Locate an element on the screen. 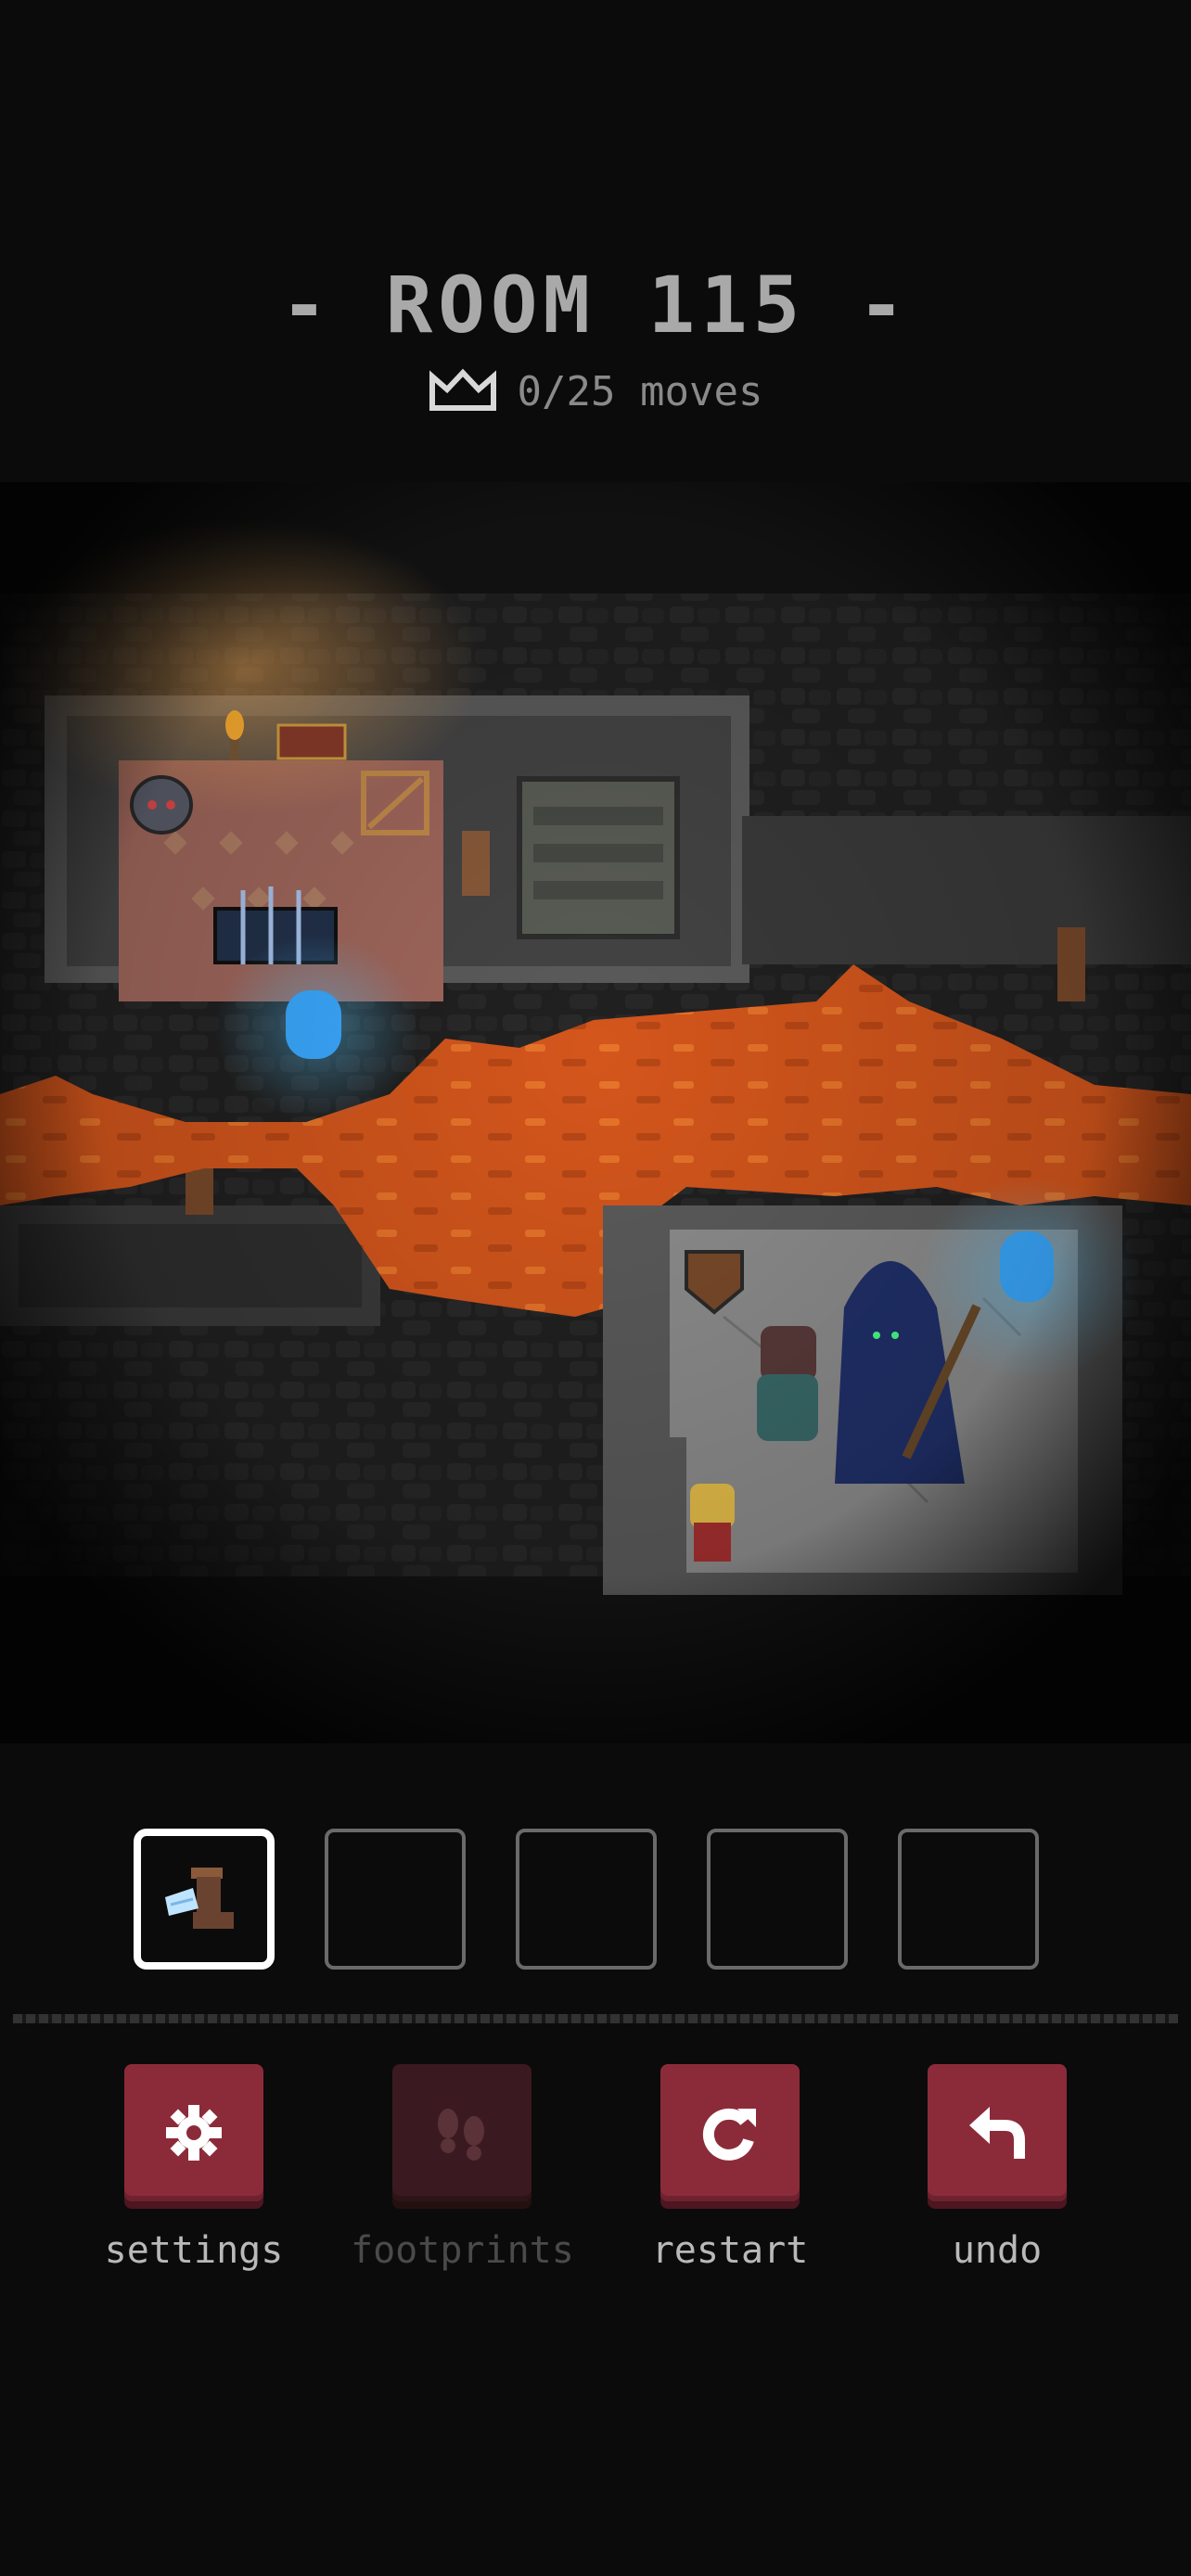  footprints-button is located at coordinates (462, 2132).